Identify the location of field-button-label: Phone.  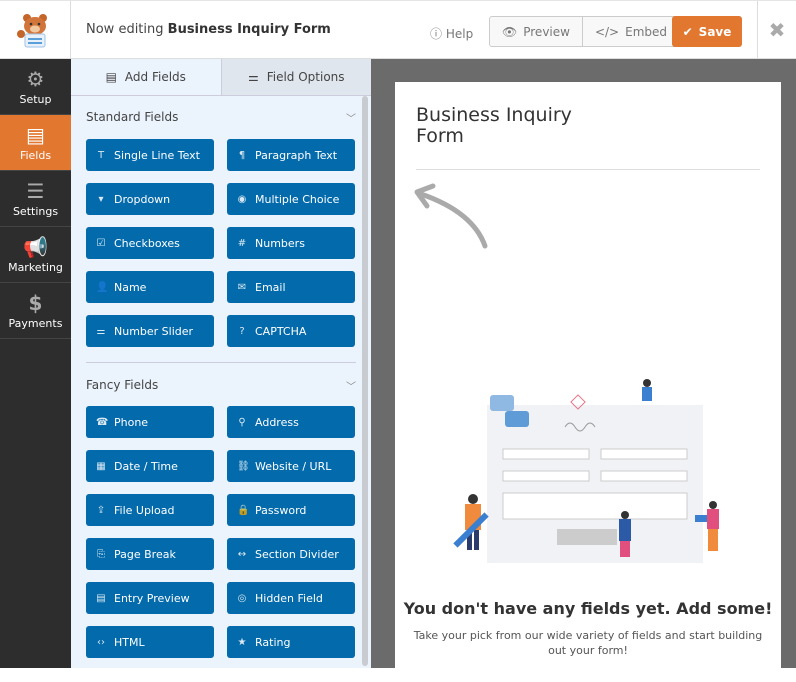
(131, 422).